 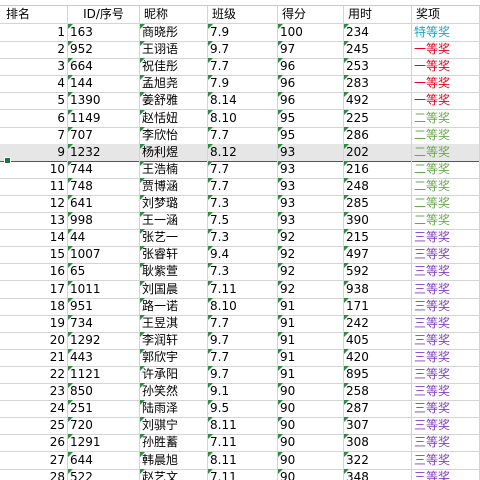 What do you see at coordinates (378, 392) in the screenshot?
I see `cell-time: 258` at bounding box center [378, 392].